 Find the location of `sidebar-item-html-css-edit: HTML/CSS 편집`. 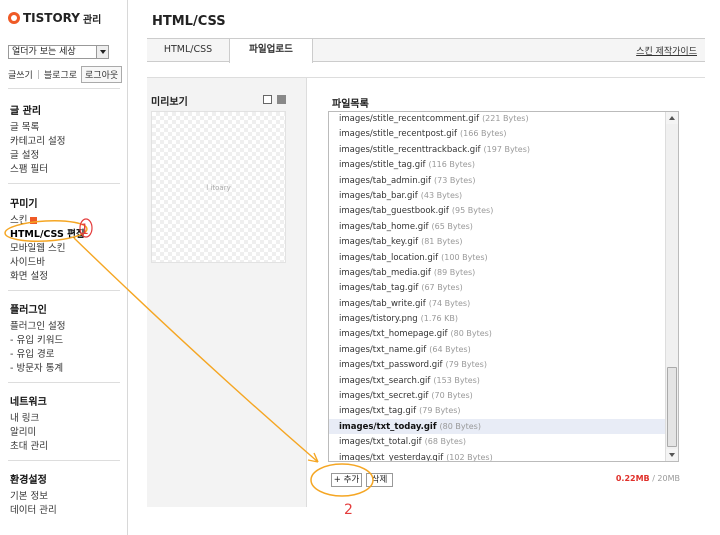

sidebar-item-html-css-edit: HTML/CSS 편집 is located at coordinates (47, 235).